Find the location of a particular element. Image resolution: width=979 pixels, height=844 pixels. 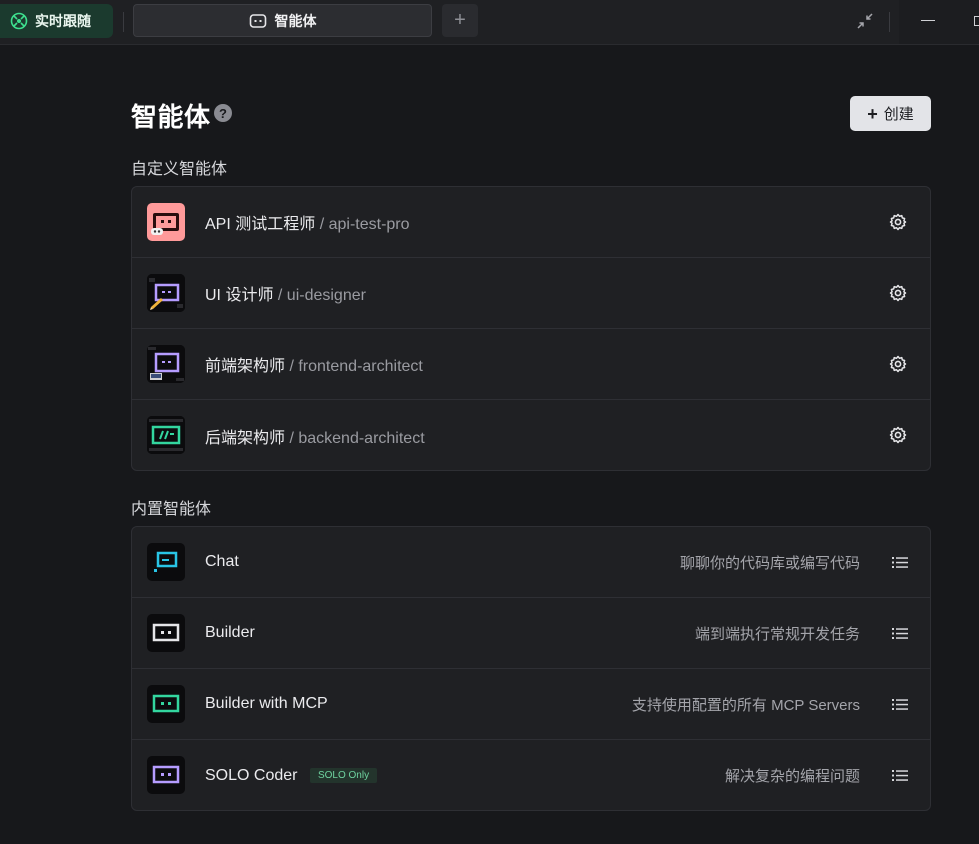

agent-row-ui-designer: UI 设计师 / ui-designer is located at coordinates (531, 293).